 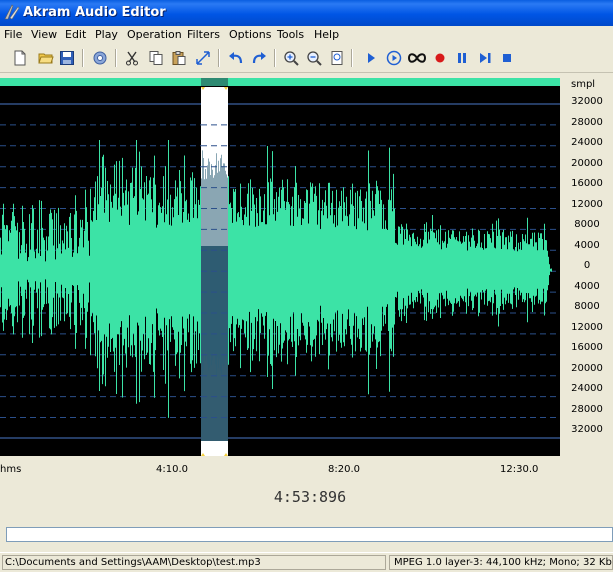 What do you see at coordinates (309, 534) in the screenshot?
I see `info-panel` at bounding box center [309, 534].